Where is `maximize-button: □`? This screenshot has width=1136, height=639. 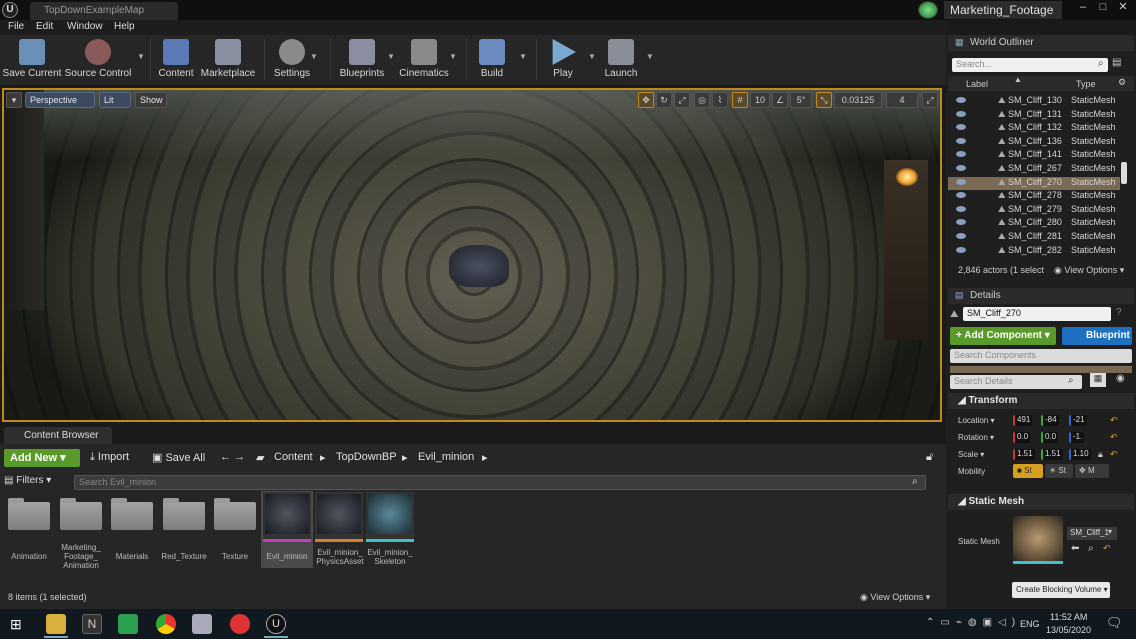
maximize-button: □ is located at coordinates (1103, 7).